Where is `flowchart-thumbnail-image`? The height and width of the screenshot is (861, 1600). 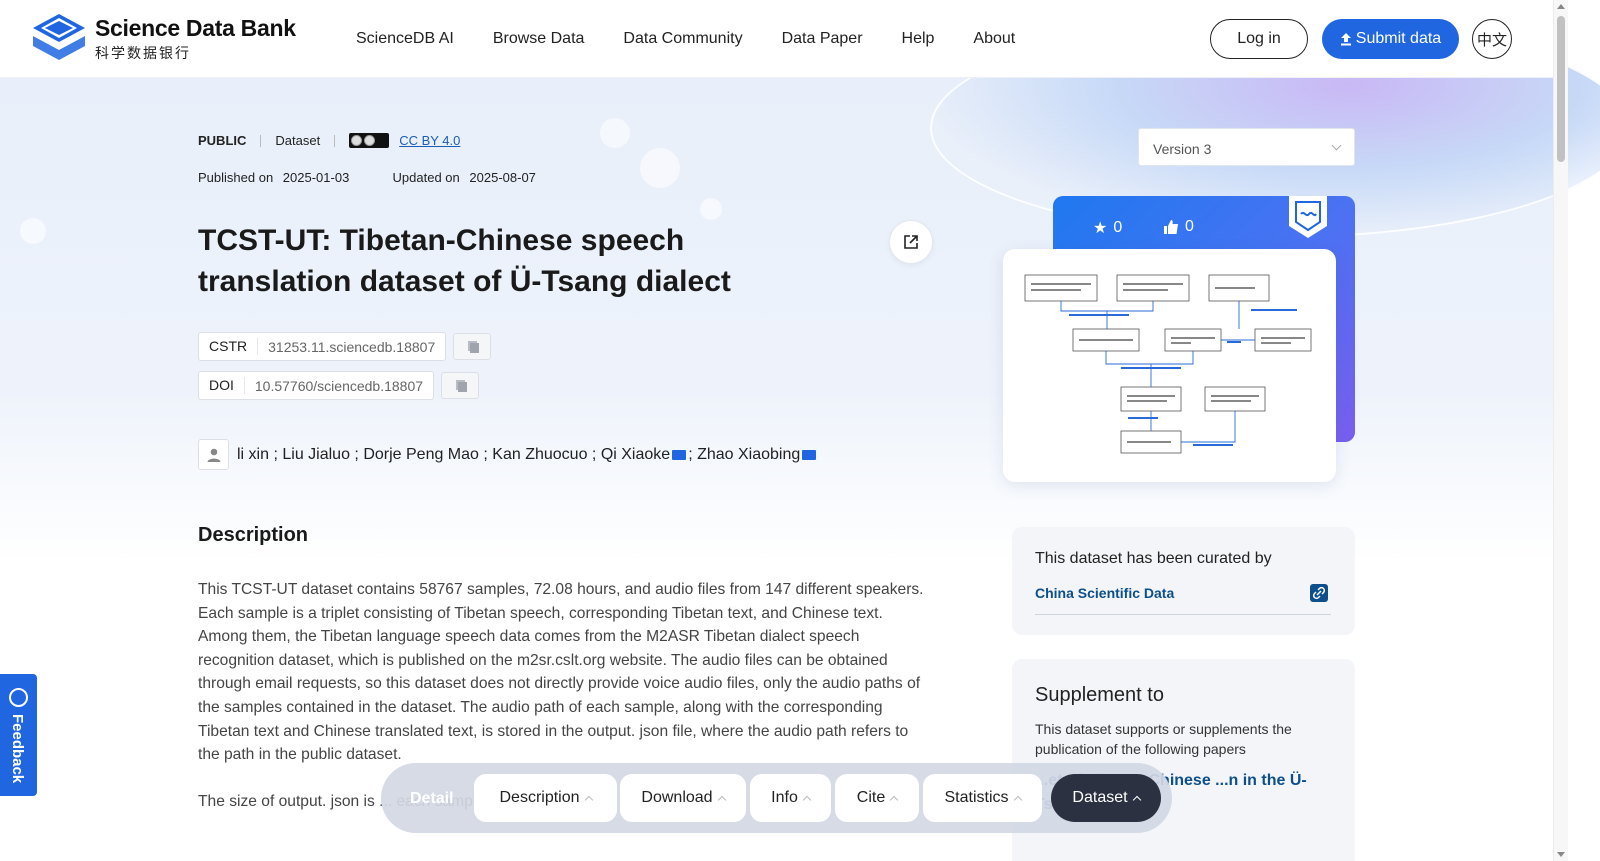 flowchart-thumbnail-image is located at coordinates (1168, 364).